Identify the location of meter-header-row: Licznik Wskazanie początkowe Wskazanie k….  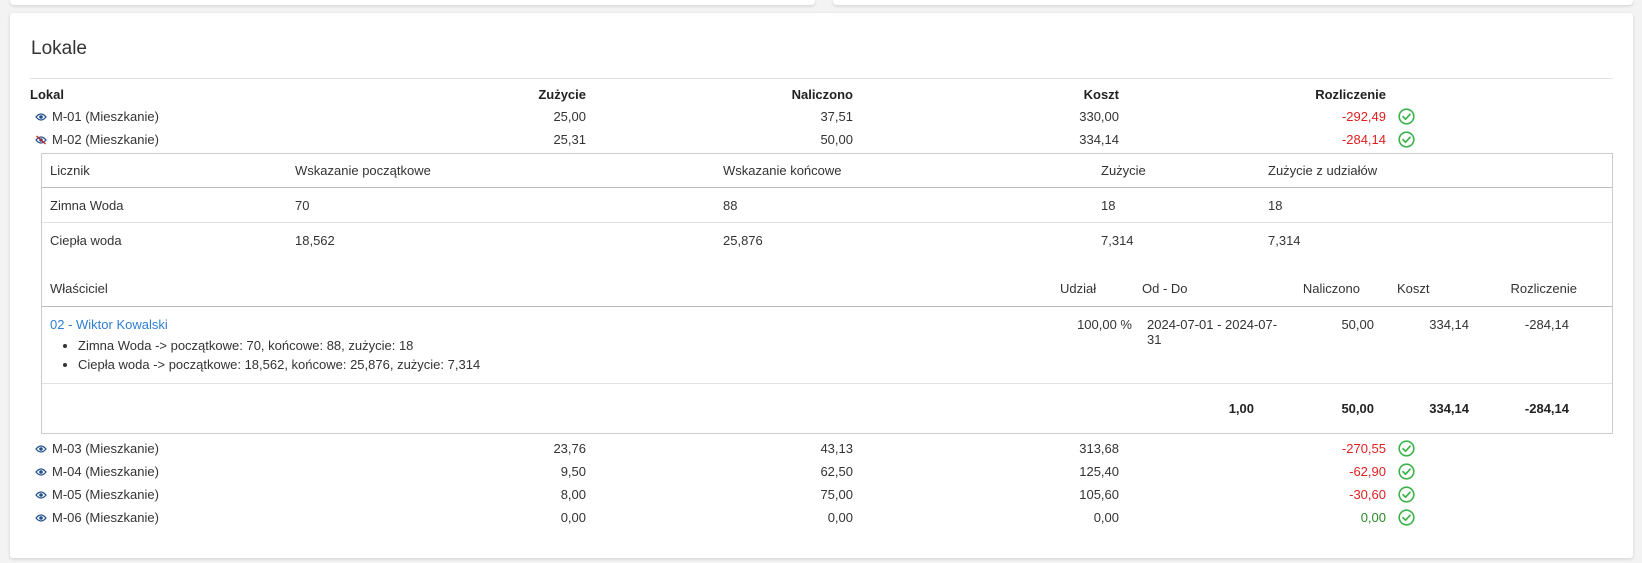
(827, 171).